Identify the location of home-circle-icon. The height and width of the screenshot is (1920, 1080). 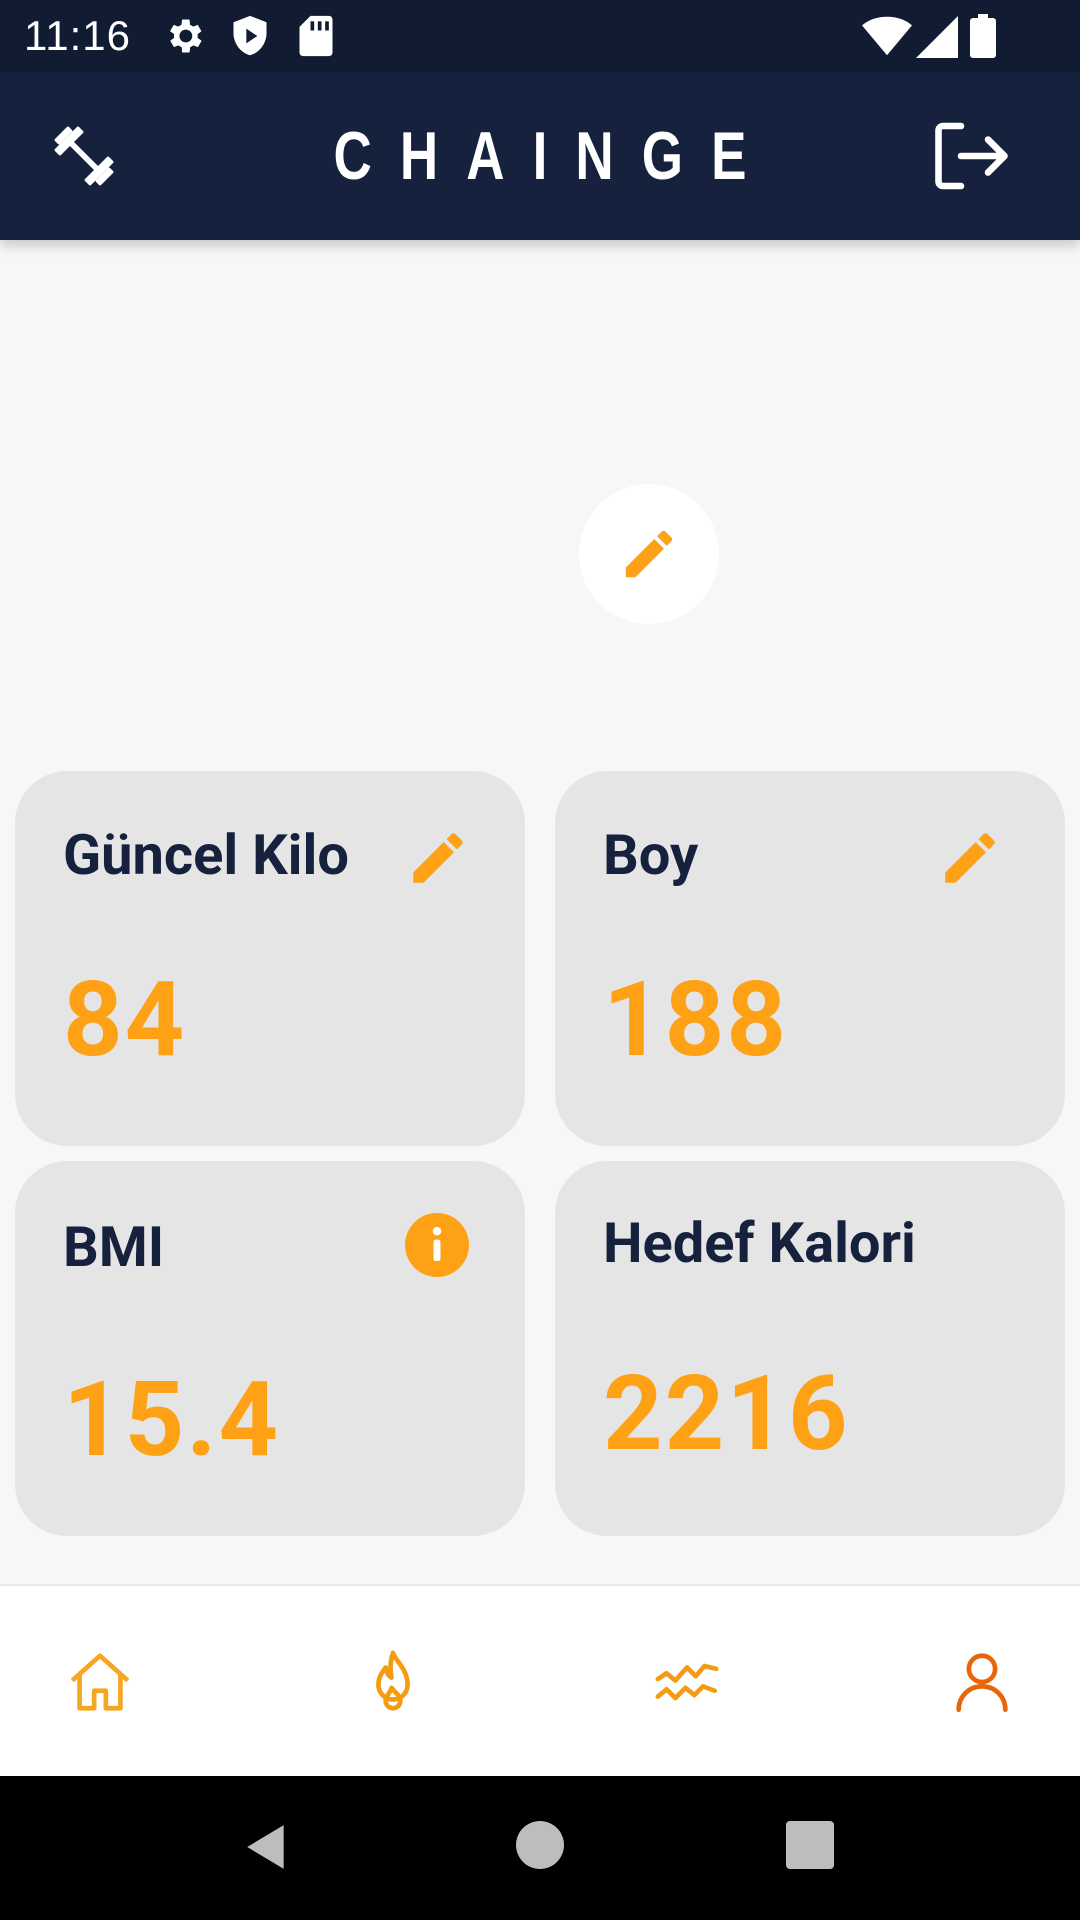
(540, 1845).